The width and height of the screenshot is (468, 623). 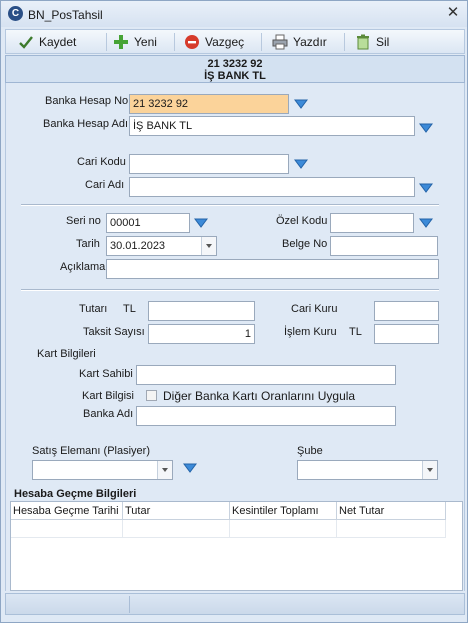 What do you see at coordinates (209, 164) in the screenshot?
I see `cari-code-field` at bounding box center [209, 164].